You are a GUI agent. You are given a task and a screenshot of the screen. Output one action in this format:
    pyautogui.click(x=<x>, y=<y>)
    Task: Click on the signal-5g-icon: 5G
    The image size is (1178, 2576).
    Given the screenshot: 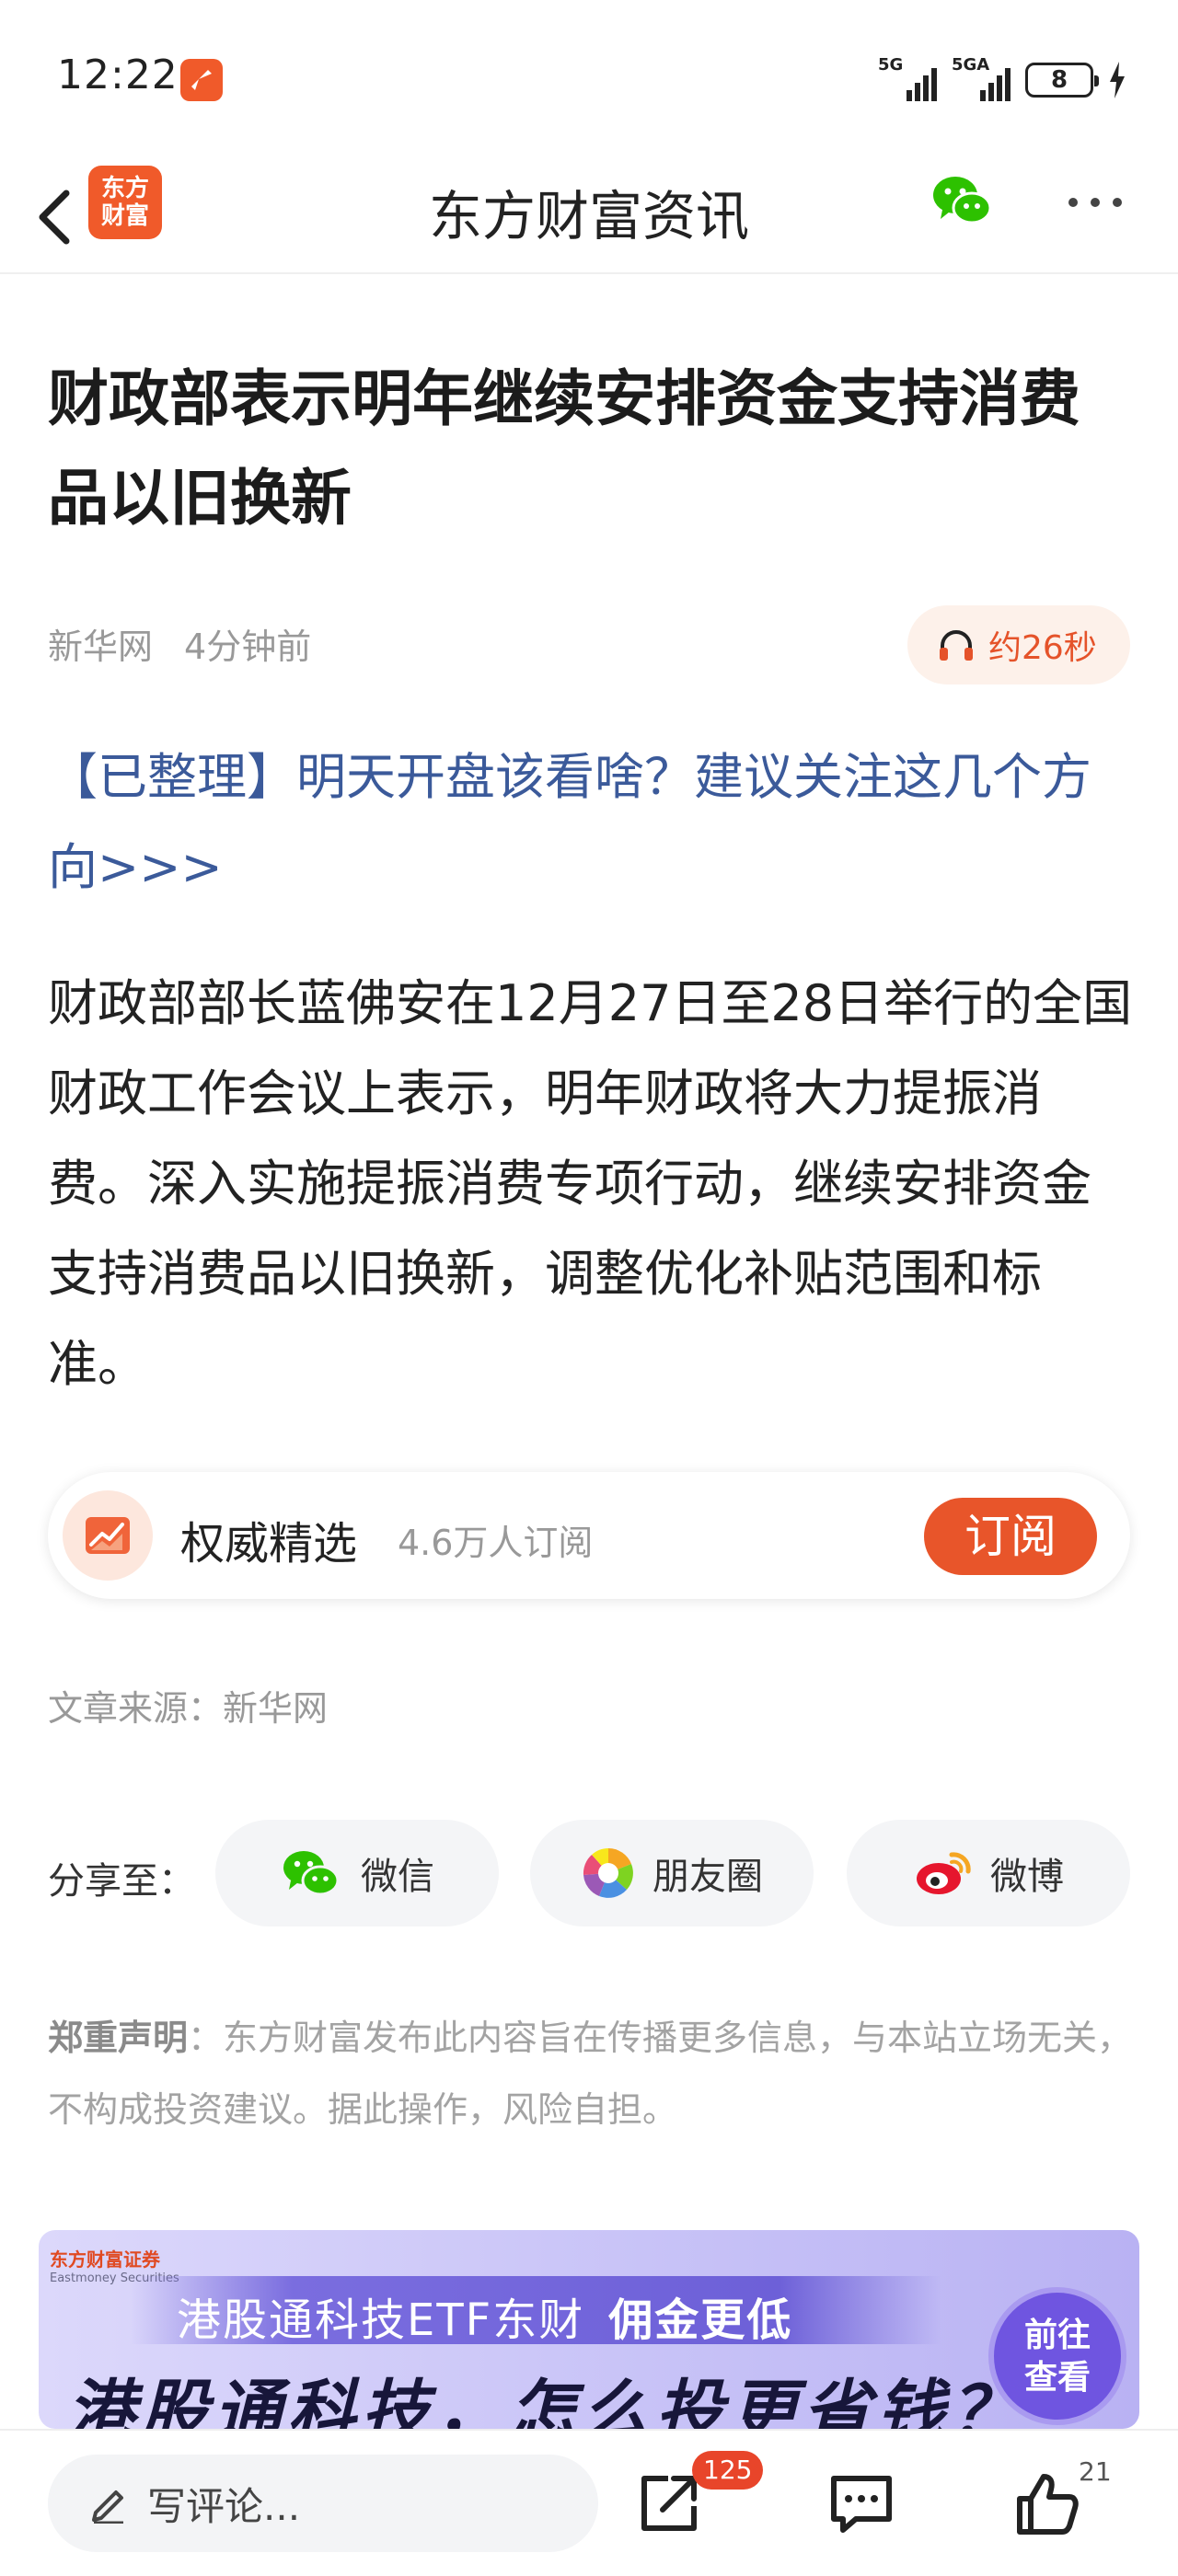 What is the action you would take?
    pyautogui.click(x=907, y=78)
    